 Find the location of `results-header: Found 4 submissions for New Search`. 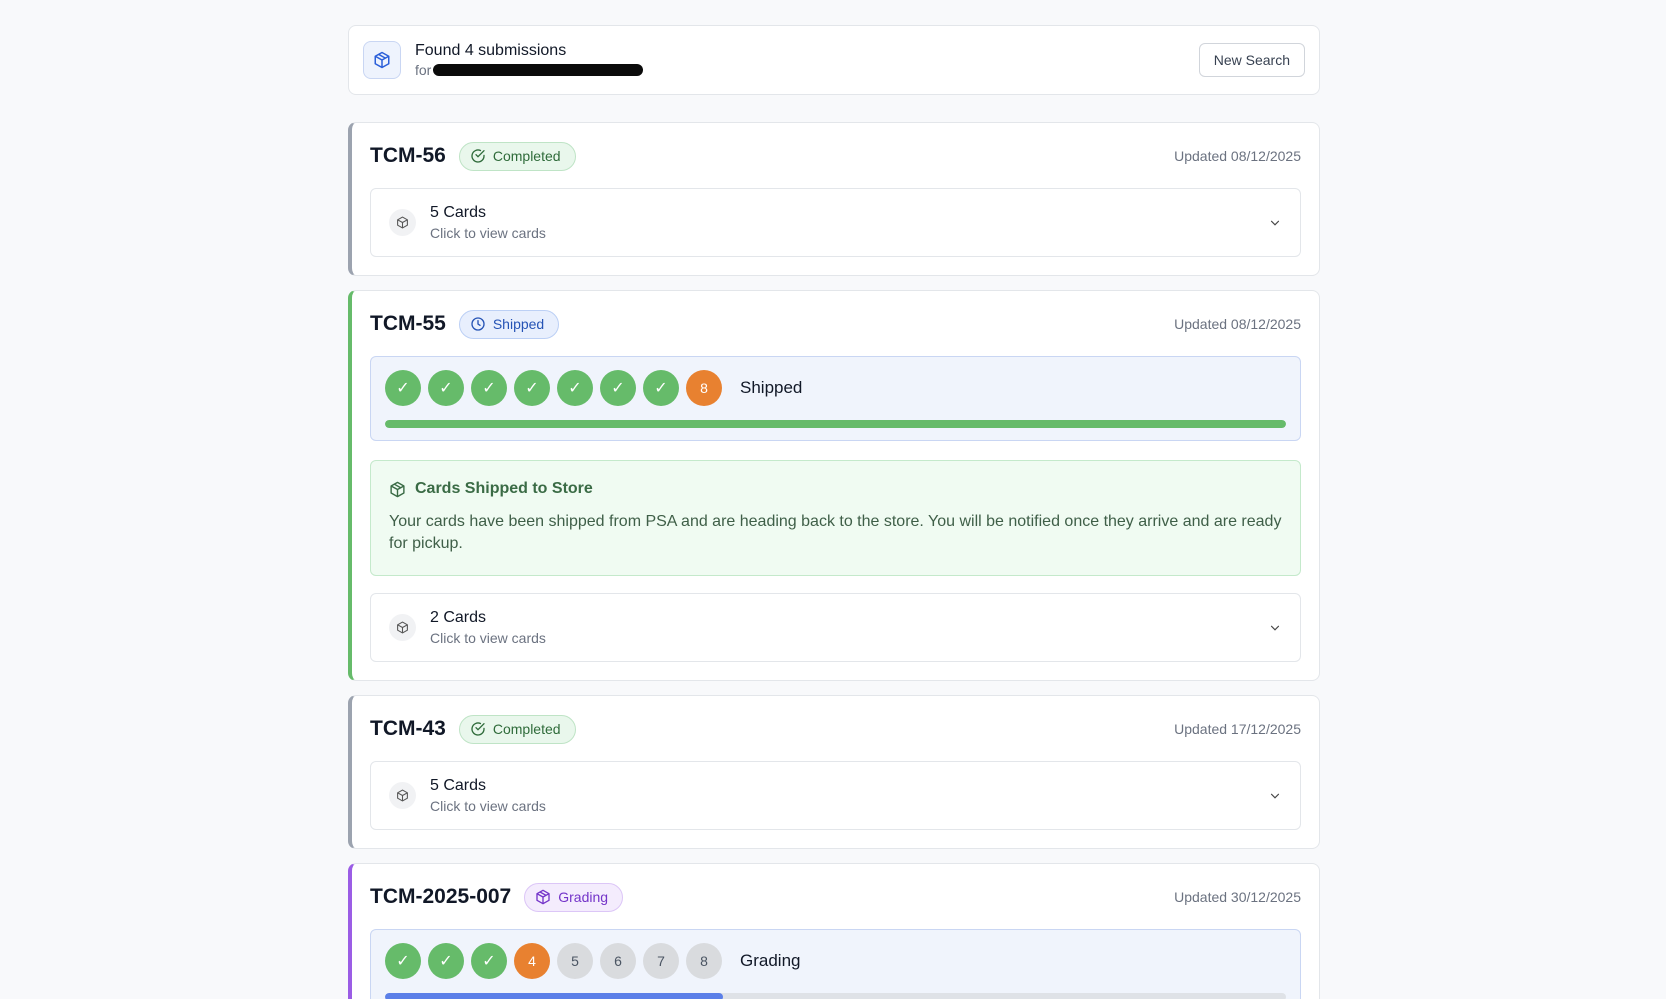

results-header: Found 4 submissions for New Search is located at coordinates (834, 60).